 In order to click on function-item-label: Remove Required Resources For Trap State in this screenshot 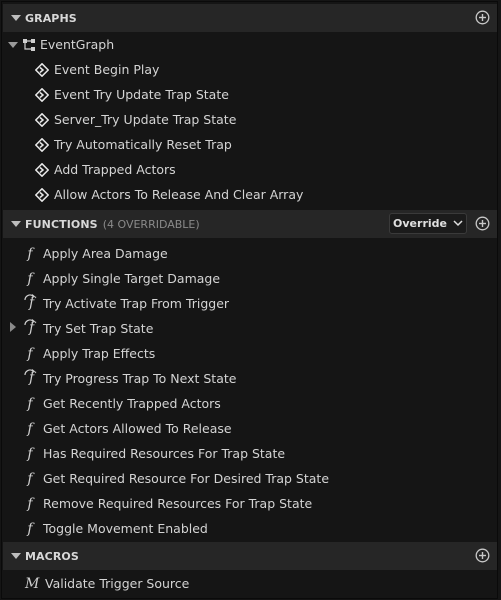, I will do `click(178, 503)`.